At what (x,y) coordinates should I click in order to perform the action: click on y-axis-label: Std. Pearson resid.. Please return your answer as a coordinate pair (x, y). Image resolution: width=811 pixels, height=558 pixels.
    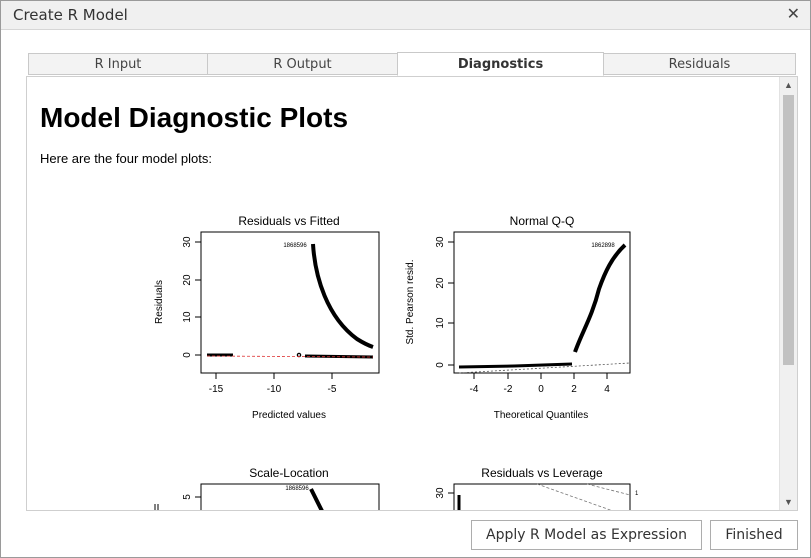
    Looking at the image, I should click on (410, 301).